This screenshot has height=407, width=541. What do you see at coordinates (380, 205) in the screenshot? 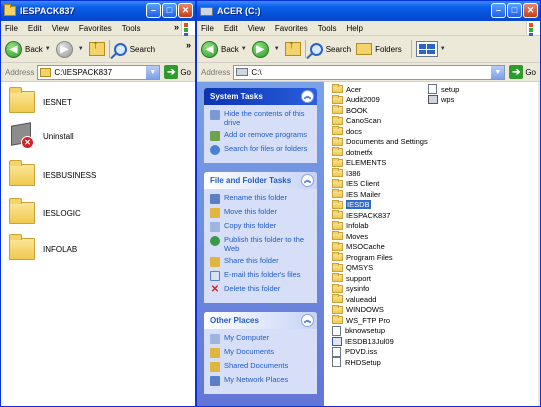
I see `list-item-selected: IESDB` at bounding box center [380, 205].